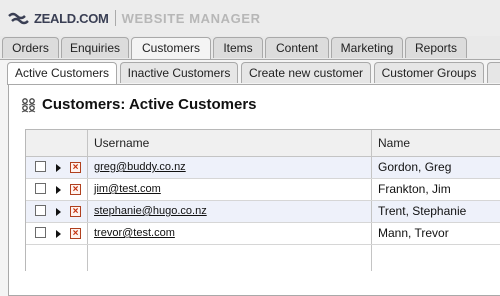 This screenshot has width=500, height=296. Describe the element at coordinates (179, 72) in the screenshot. I see `subtab-inactive-customers: Inactive Customers` at that location.